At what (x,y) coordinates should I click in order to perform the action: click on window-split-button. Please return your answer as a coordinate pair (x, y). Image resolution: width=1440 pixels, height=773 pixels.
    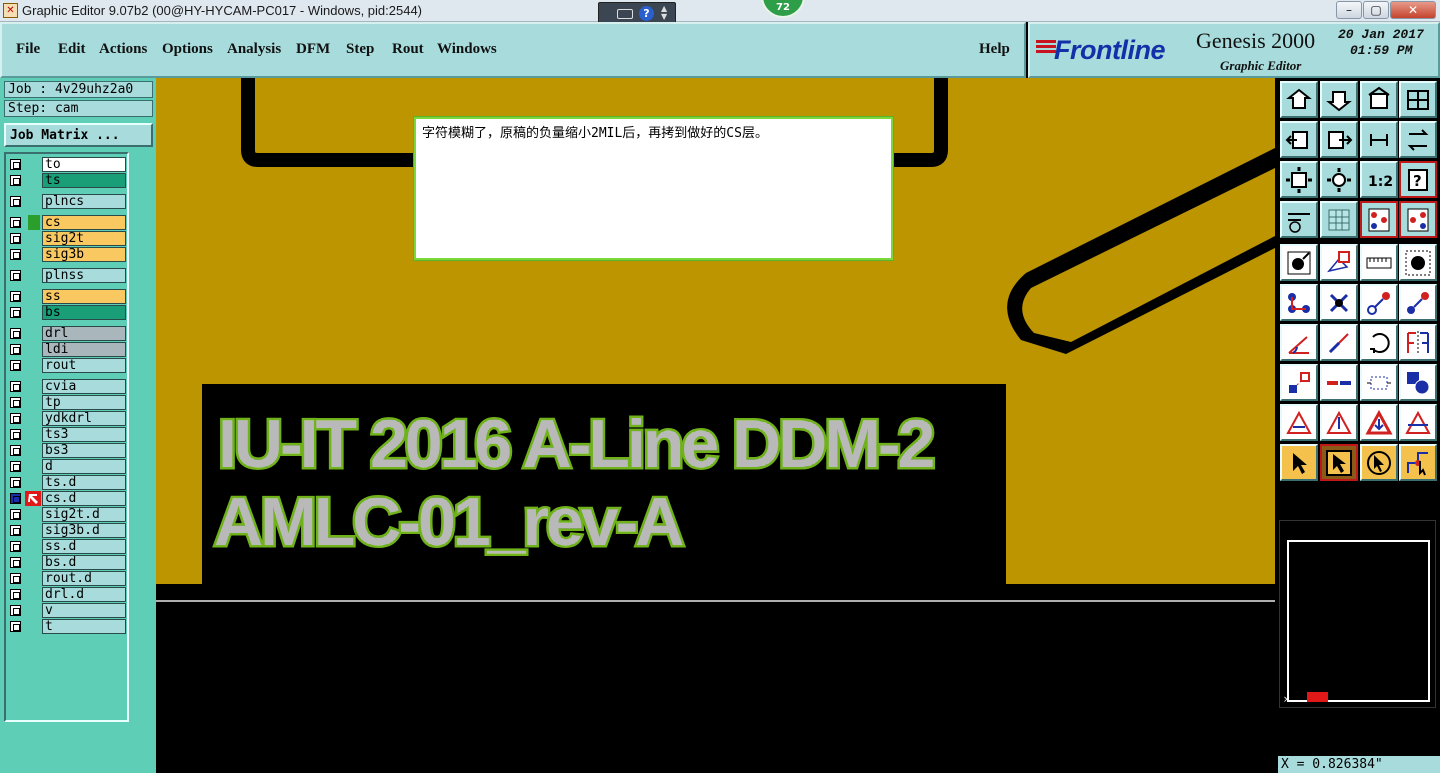
    Looking at the image, I should click on (1418, 99).